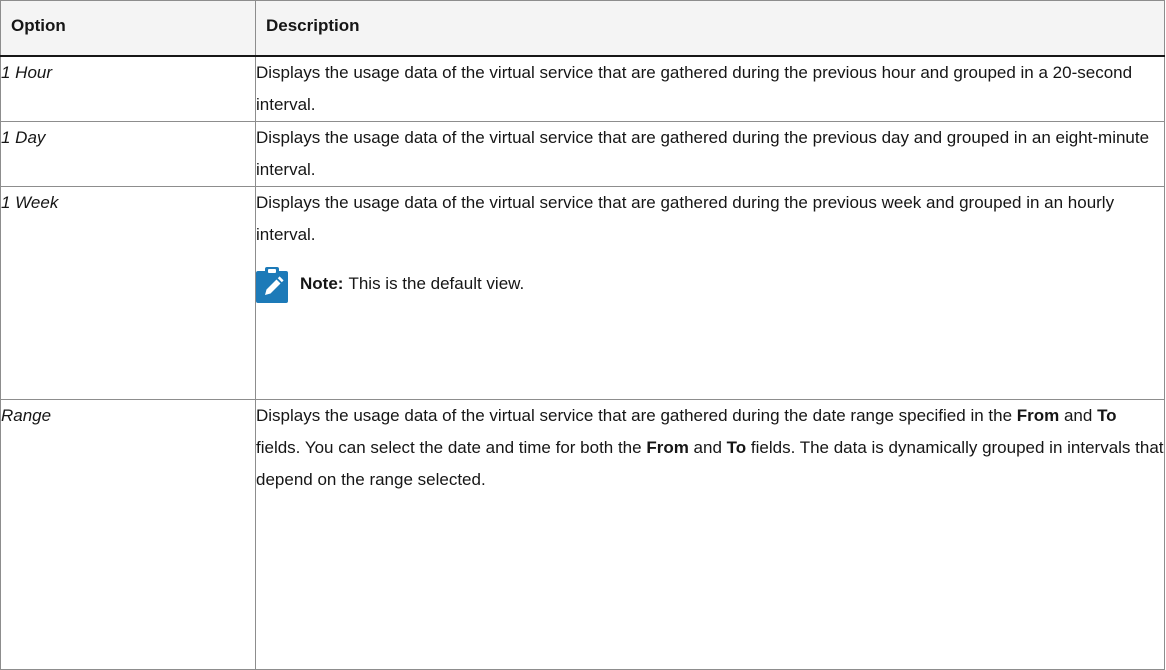 The width and height of the screenshot is (1166, 670). What do you see at coordinates (128, 88) in the screenshot?
I see `option-cell: 1 Hour` at bounding box center [128, 88].